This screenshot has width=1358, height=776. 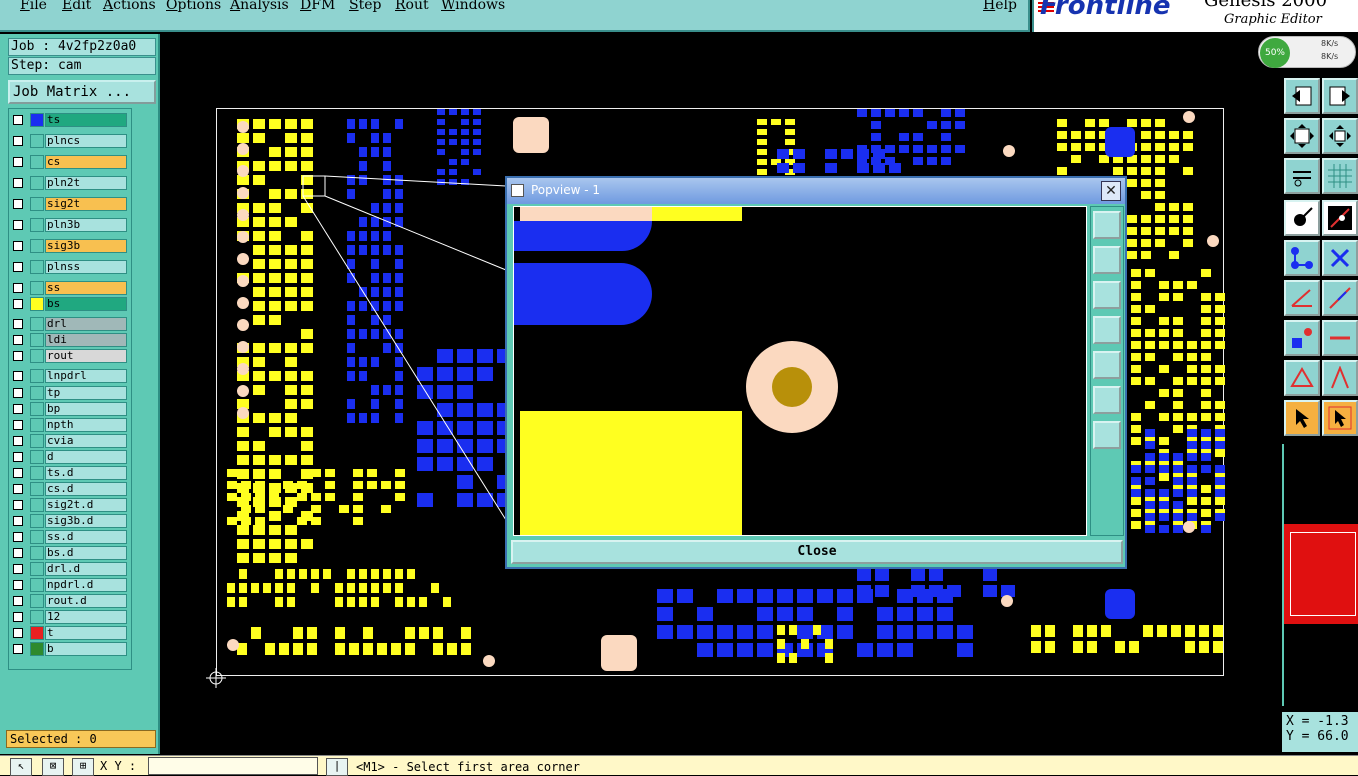 I want to click on measure-button, so click(x=1302, y=176).